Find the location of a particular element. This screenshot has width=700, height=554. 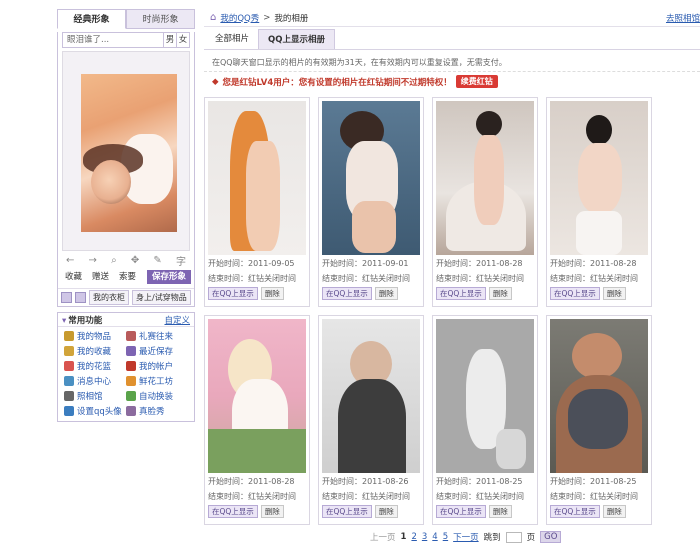

photo-card: 开始时间：2011-08-25 结束时间：红钻关闭时间 在QQ上显示 删除 is located at coordinates (599, 420).